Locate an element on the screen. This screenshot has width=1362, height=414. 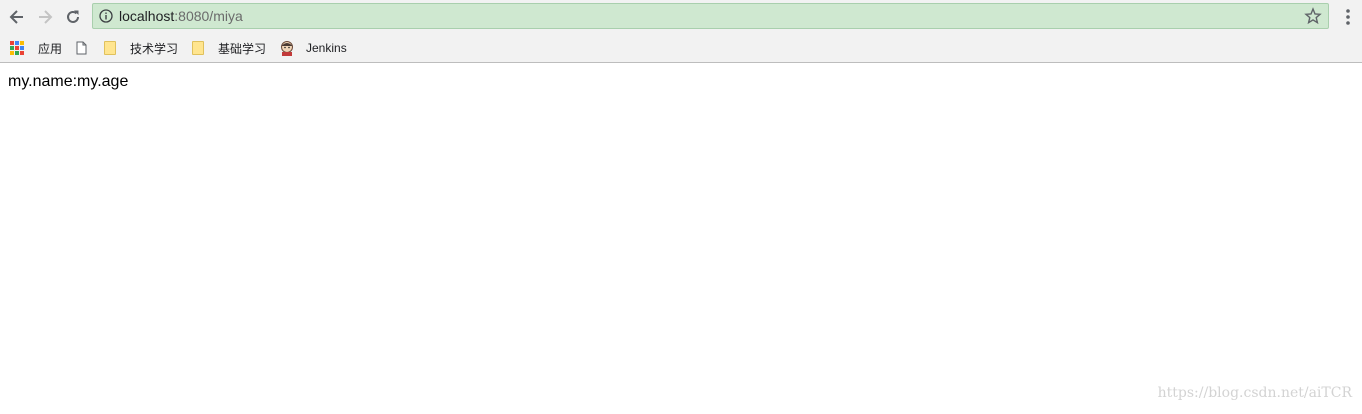
bookmark-apps: 应用 is located at coordinates (36, 48).